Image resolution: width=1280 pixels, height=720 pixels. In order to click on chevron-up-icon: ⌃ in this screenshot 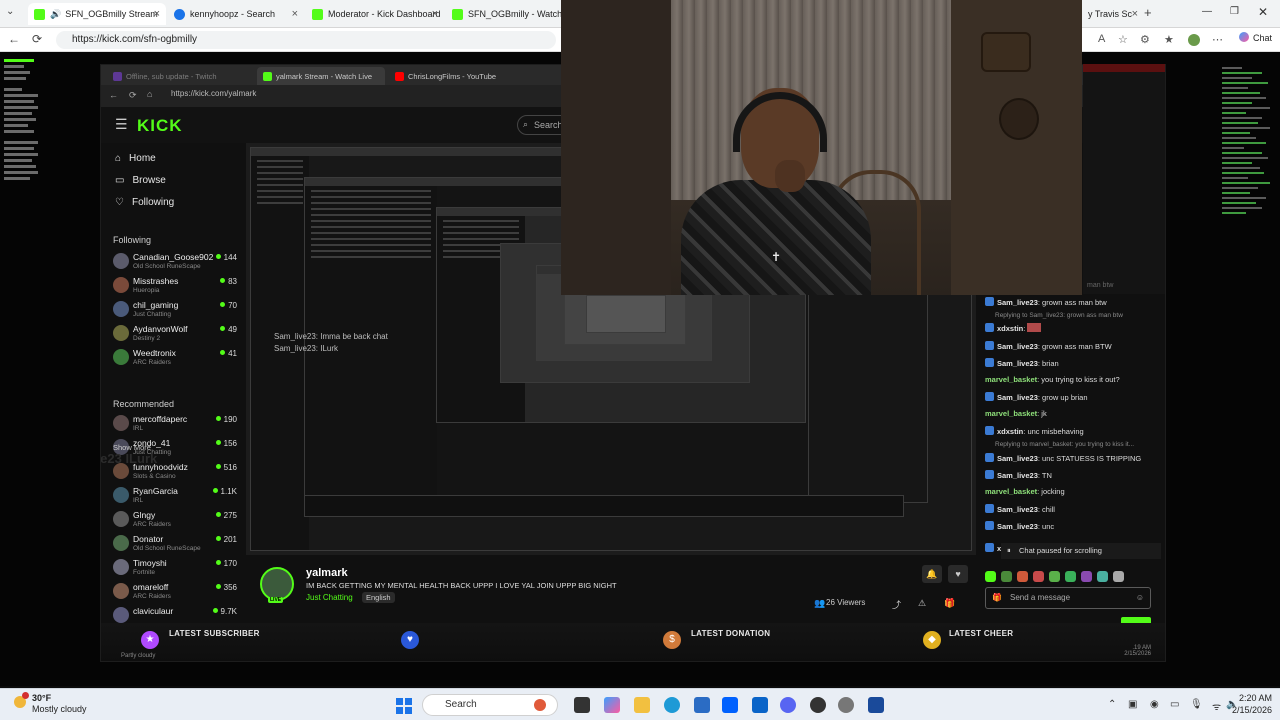, I will do `click(1112, 704)`.